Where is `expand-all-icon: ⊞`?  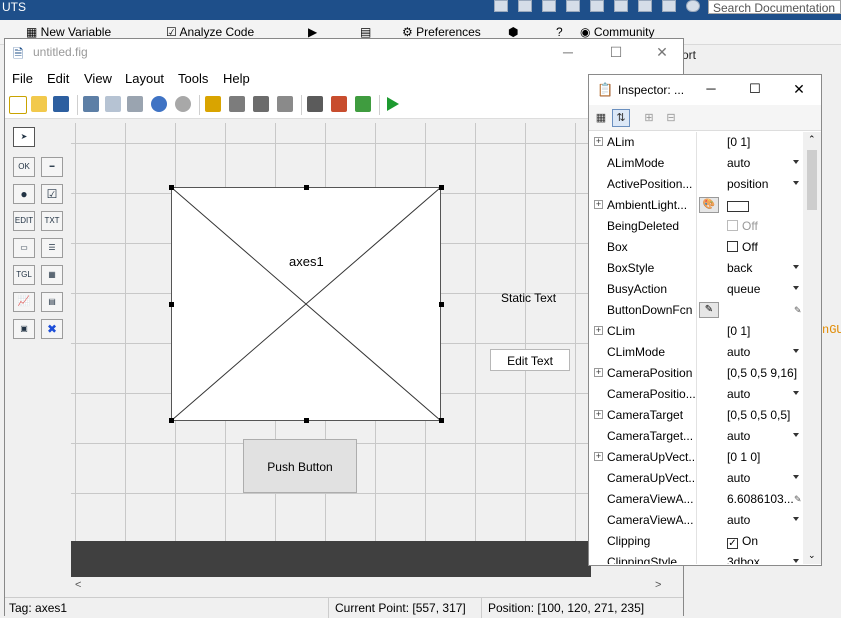 expand-all-icon: ⊞ is located at coordinates (649, 118).